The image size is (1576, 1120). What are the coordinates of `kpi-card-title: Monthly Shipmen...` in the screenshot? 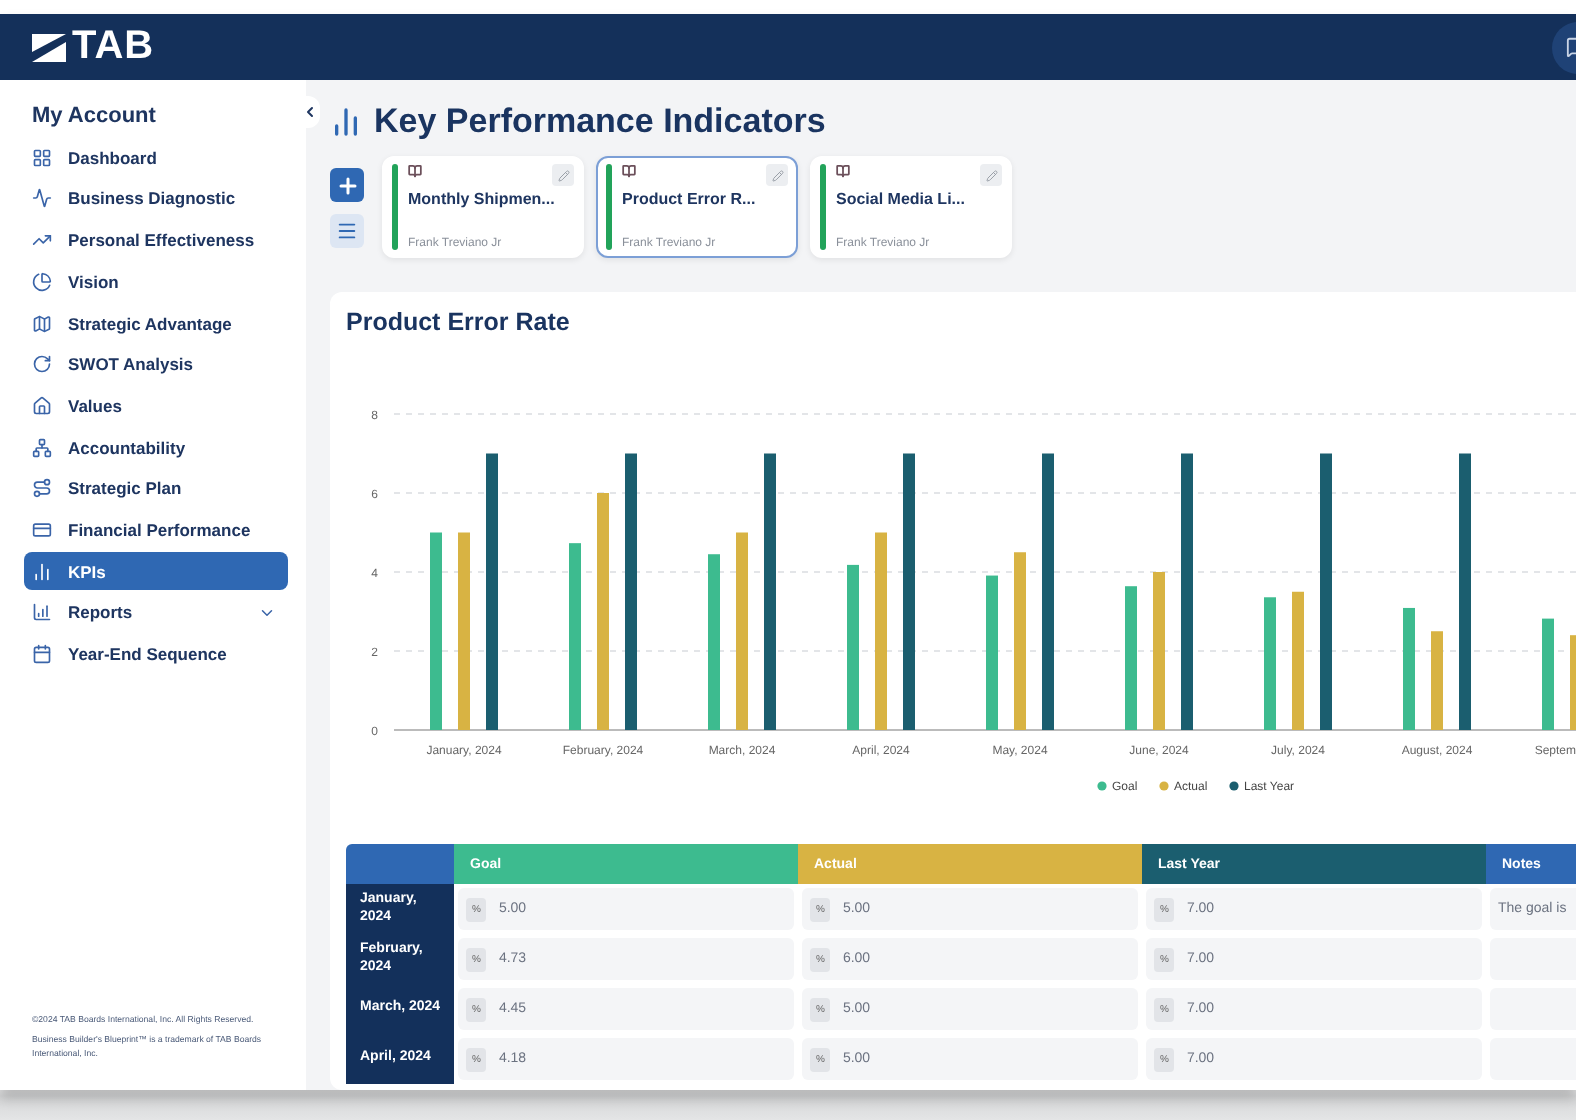 It's located at (482, 199).